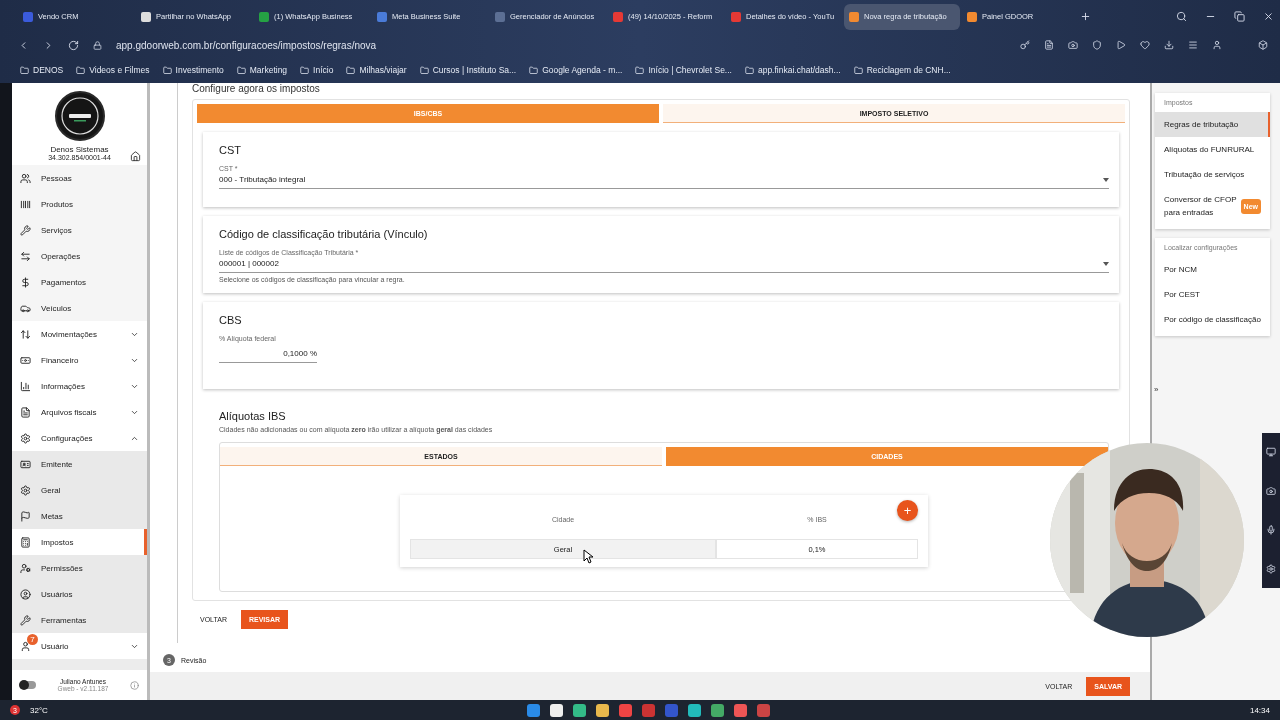  Describe the element at coordinates (25, 334) in the screenshot. I see `sort-icon` at that location.